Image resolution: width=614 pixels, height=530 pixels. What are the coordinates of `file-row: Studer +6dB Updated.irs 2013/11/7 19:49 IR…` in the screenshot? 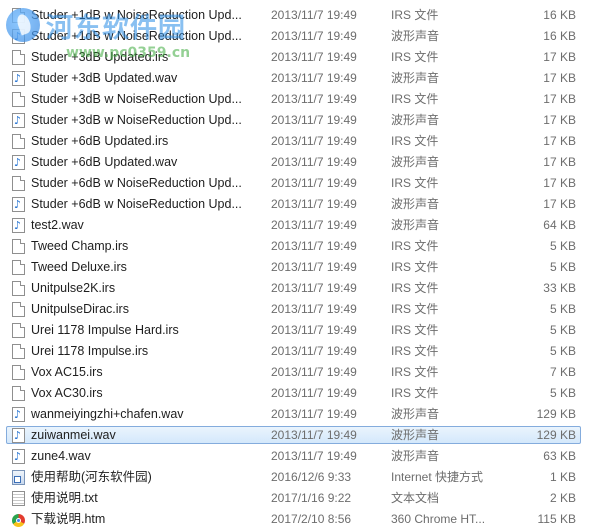 It's located at (307, 141).